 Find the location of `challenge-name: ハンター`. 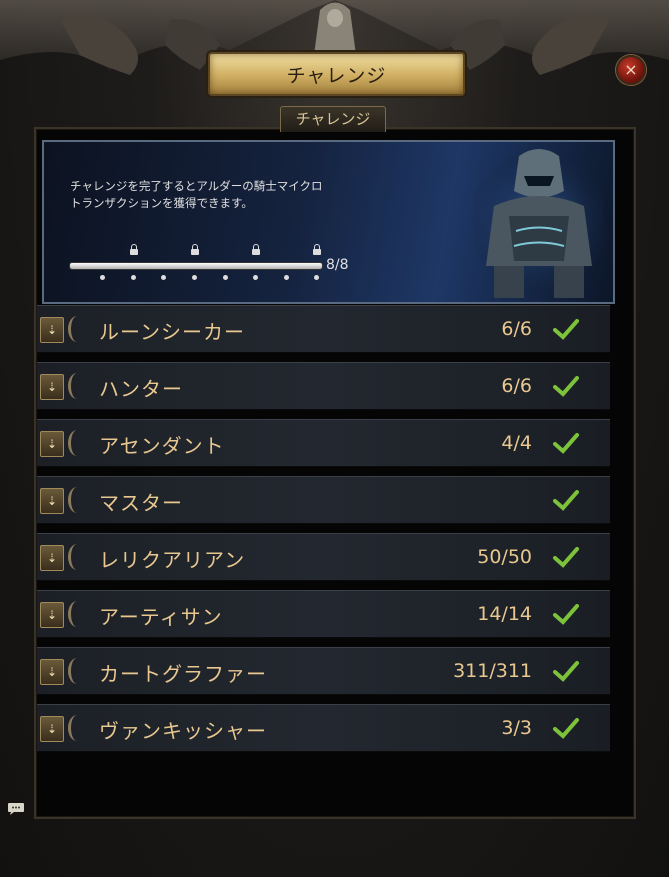

challenge-name: ハンター is located at coordinates (141, 389).